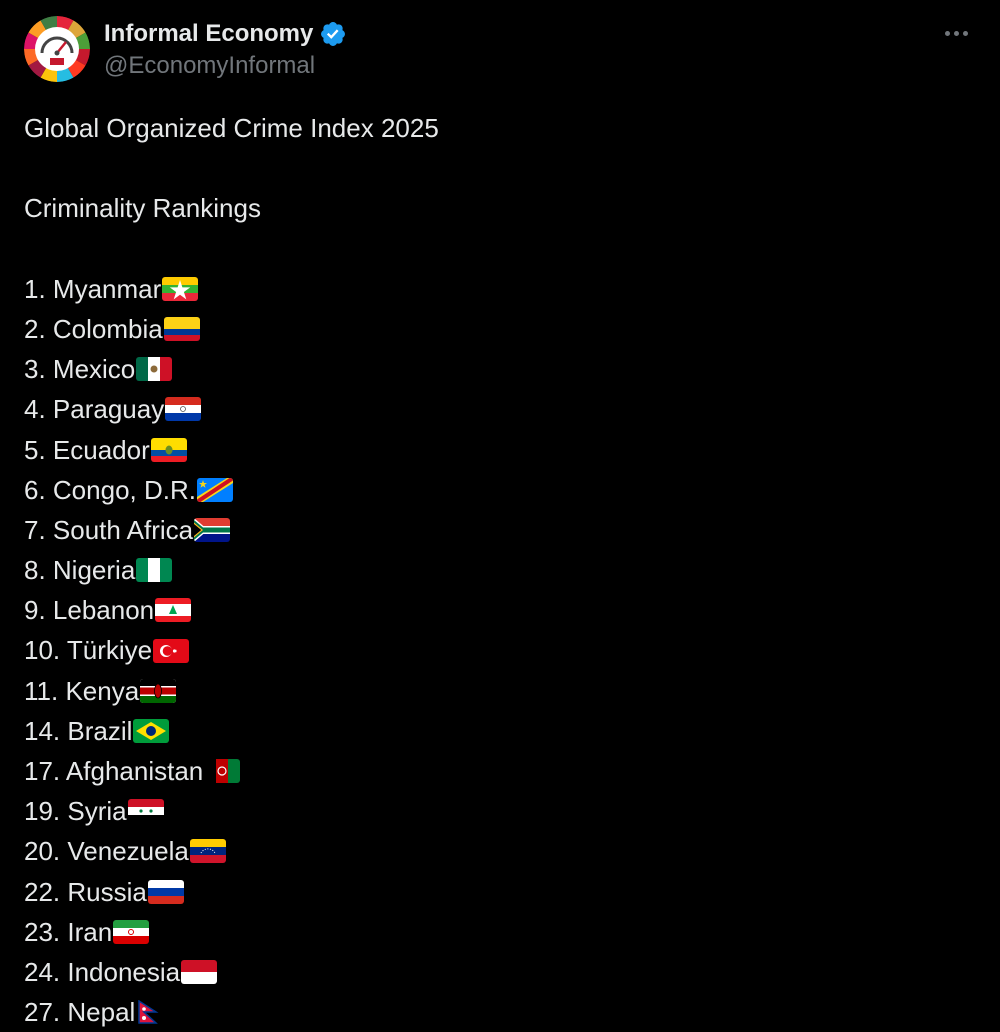 The height and width of the screenshot is (1032, 1000). Describe the element at coordinates (145, 811) in the screenshot. I see `syria-flag-icon` at that location.